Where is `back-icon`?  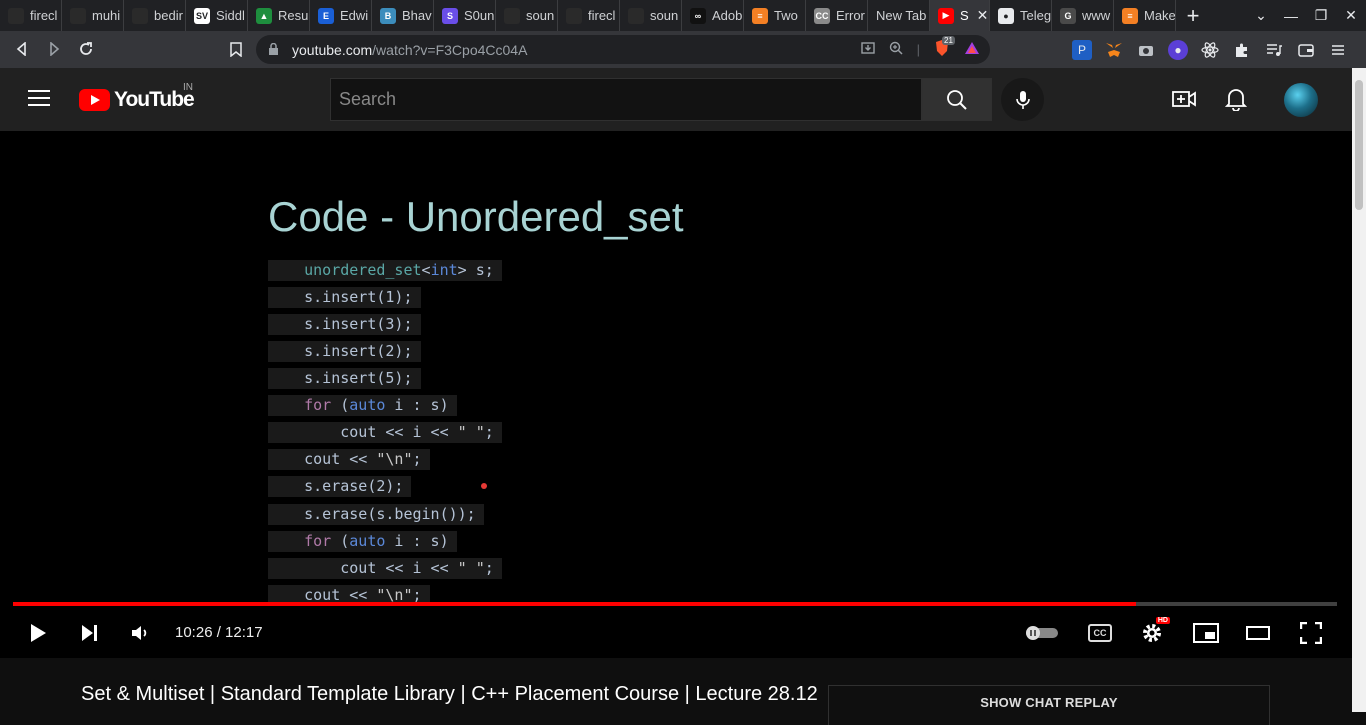 back-icon is located at coordinates (22, 49).